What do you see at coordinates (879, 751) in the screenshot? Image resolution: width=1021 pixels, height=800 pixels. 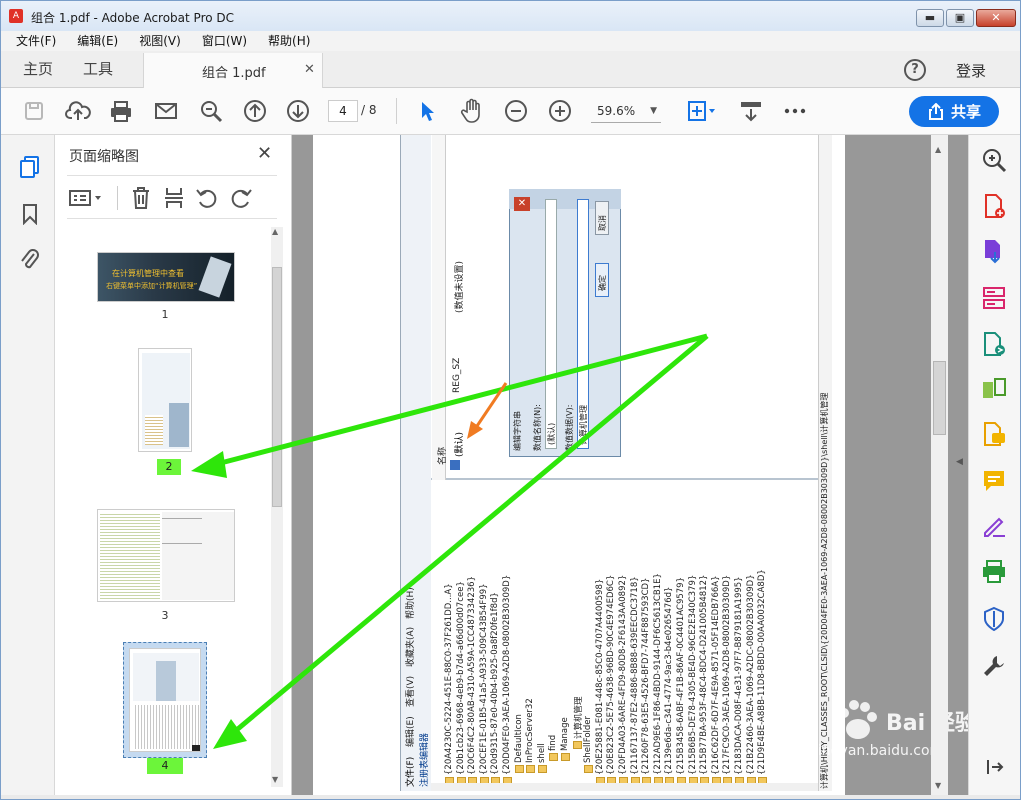 I see `watermark-url: jingyan.baidu.com` at bounding box center [879, 751].